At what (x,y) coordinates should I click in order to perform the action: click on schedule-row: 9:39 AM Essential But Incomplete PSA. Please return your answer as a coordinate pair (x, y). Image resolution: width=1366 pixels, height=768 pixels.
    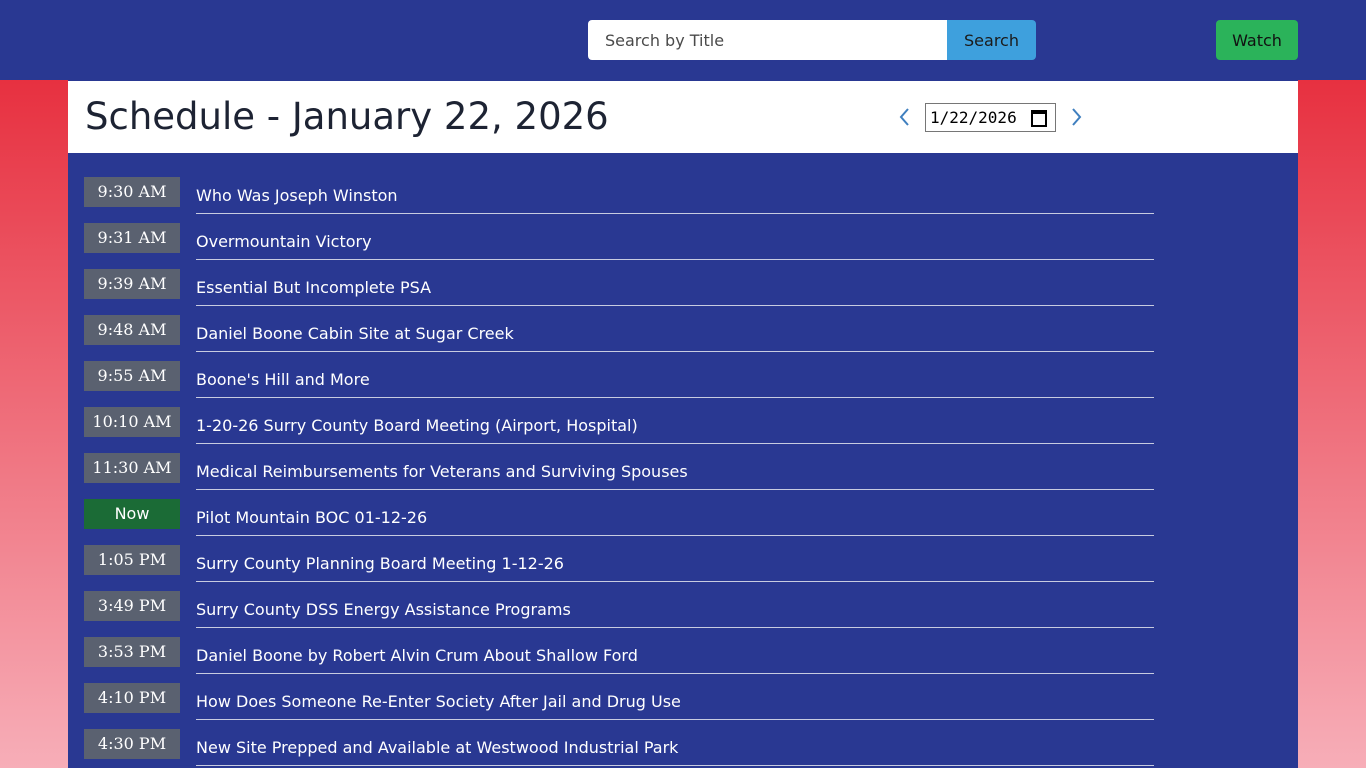
    Looking at the image, I should click on (683, 292).